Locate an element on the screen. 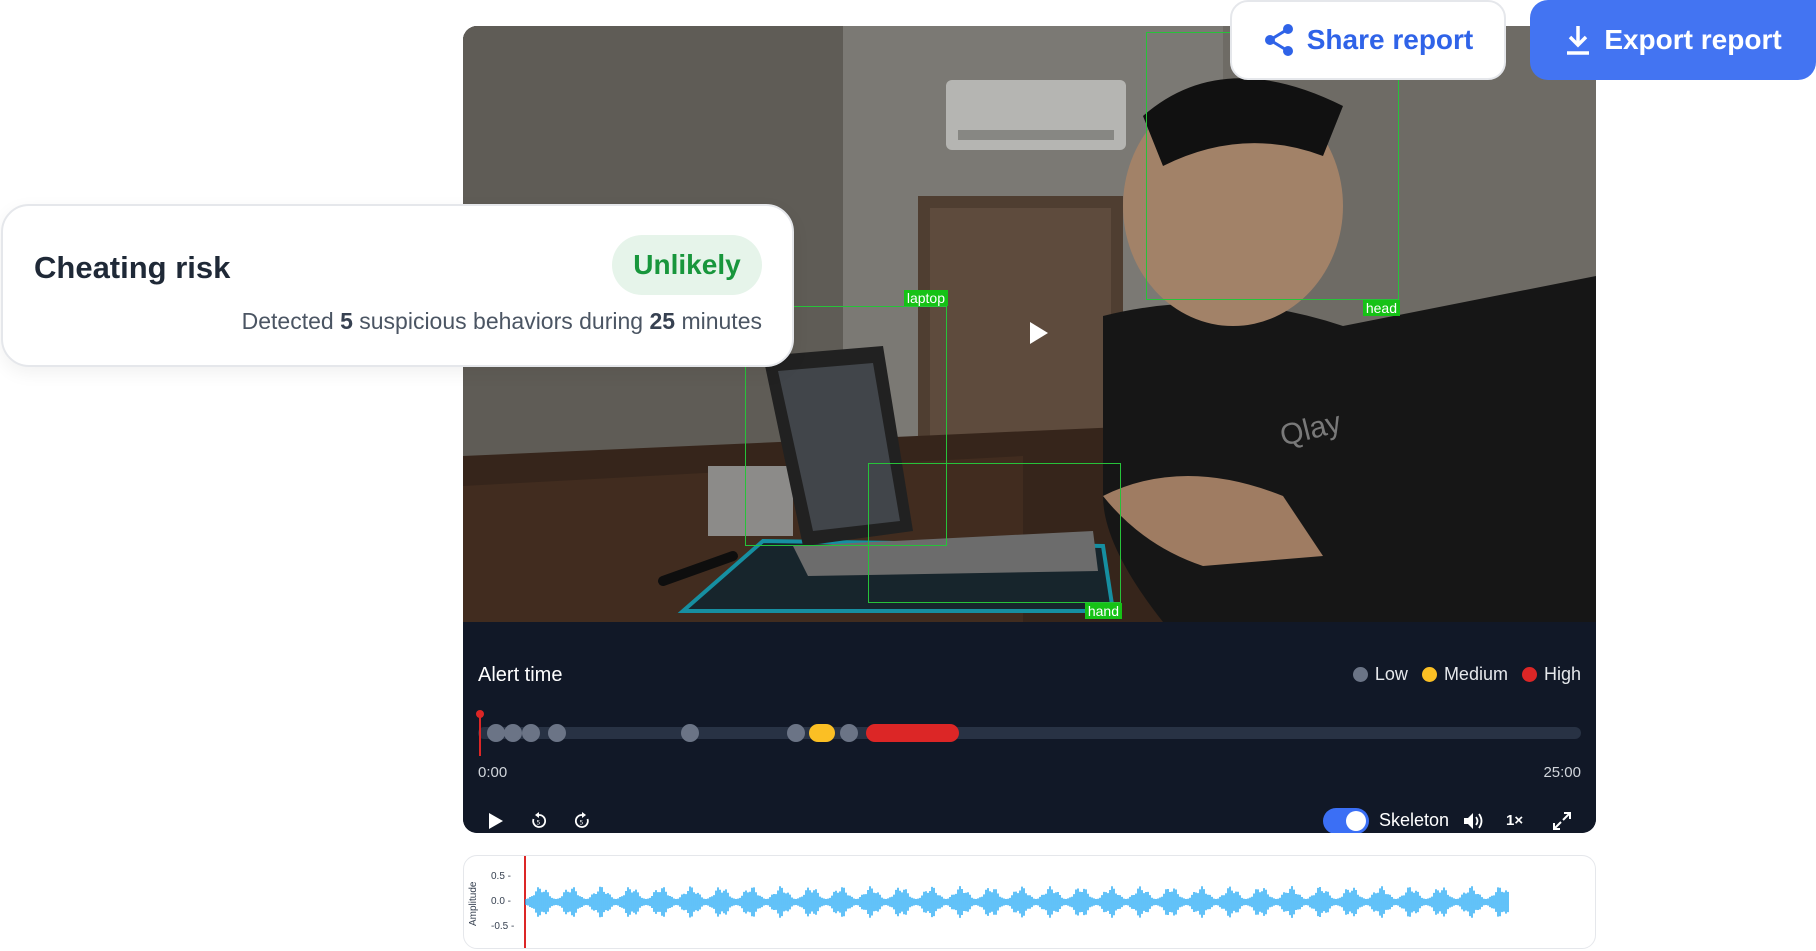  forward-icon: 5 is located at coordinates (581, 820).